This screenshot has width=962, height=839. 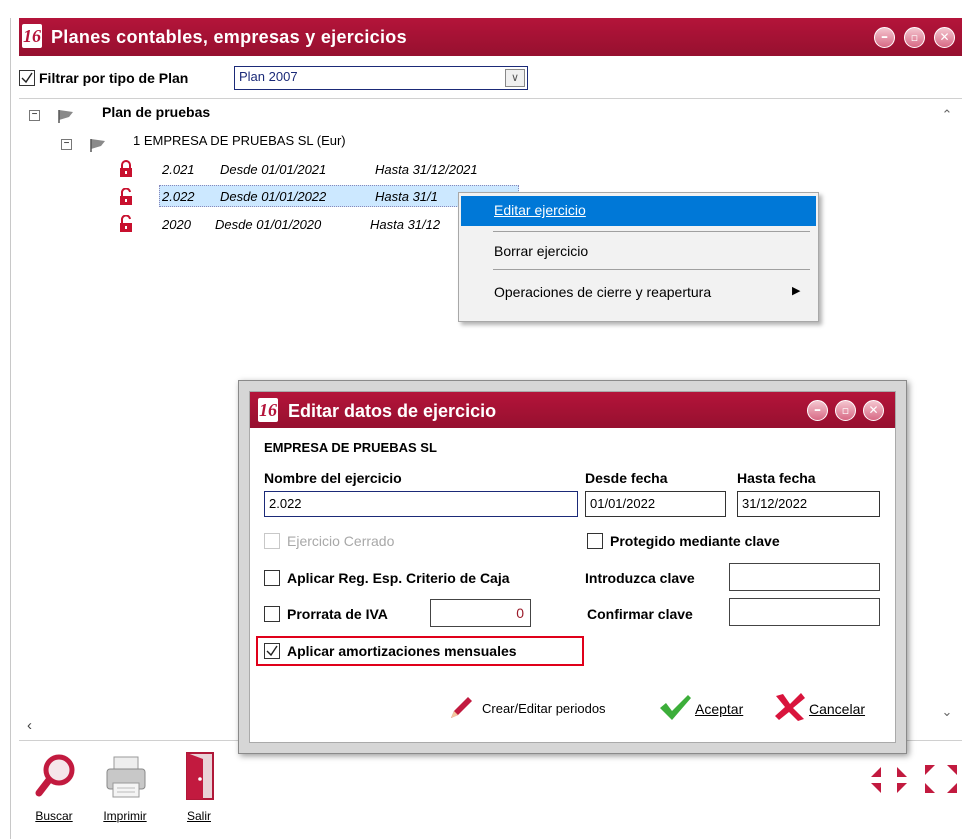 What do you see at coordinates (126, 168) in the screenshot?
I see `lock-closed-icon` at bounding box center [126, 168].